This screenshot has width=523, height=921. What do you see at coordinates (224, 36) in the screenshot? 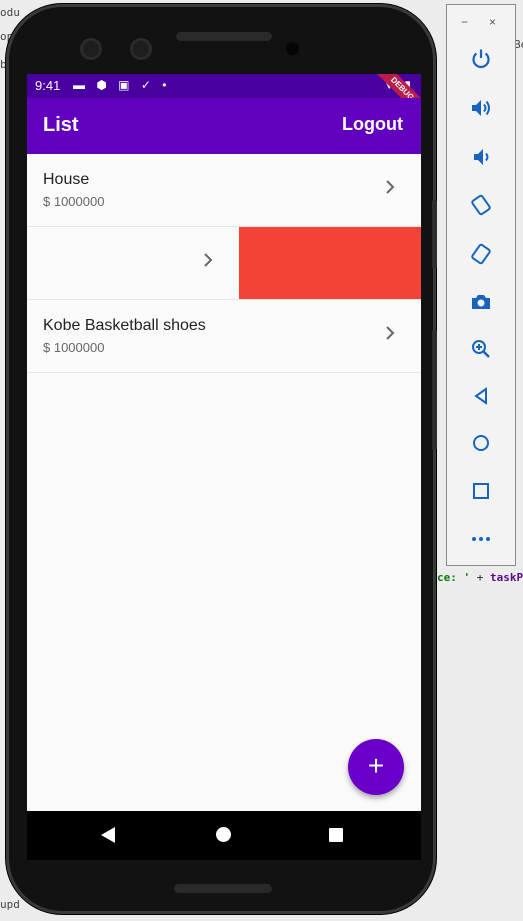
I see `earpiece` at bounding box center [224, 36].